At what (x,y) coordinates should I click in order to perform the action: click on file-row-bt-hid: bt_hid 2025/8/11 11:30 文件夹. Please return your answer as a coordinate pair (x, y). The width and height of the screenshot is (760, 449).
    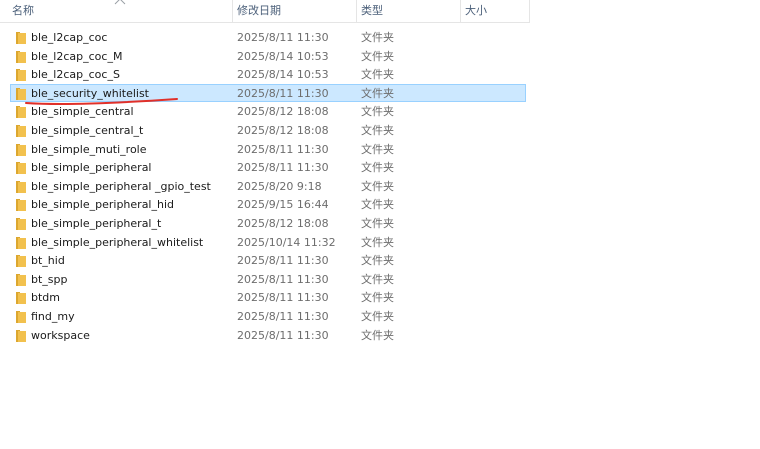
    Looking at the image, I should click on (268, 260).